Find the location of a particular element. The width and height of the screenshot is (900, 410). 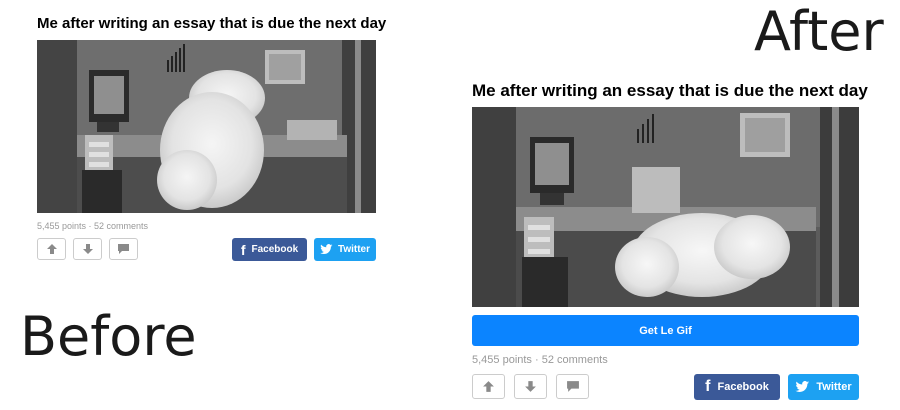

after-label: After is located at coordinates (819, 31).